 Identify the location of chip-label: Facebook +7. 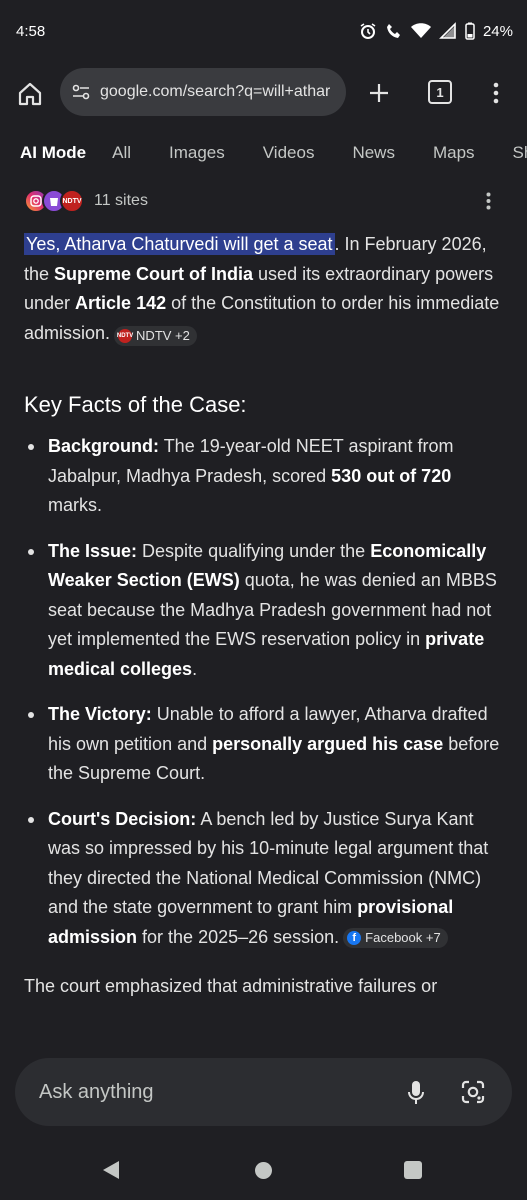
(403, 937).